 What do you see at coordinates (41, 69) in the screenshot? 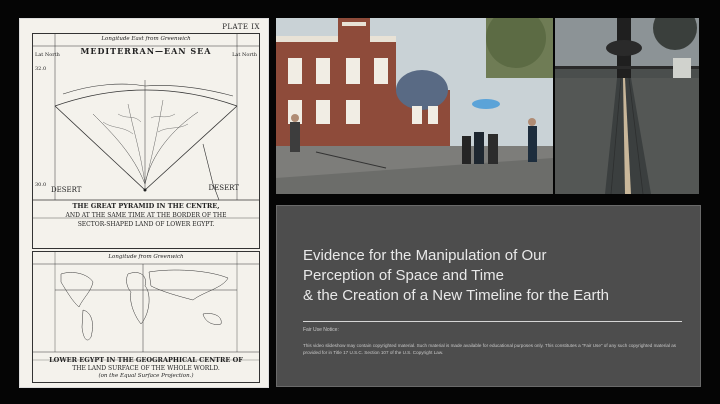
I see `lat-top-value: 32.0` at bounding box center [41, 69].